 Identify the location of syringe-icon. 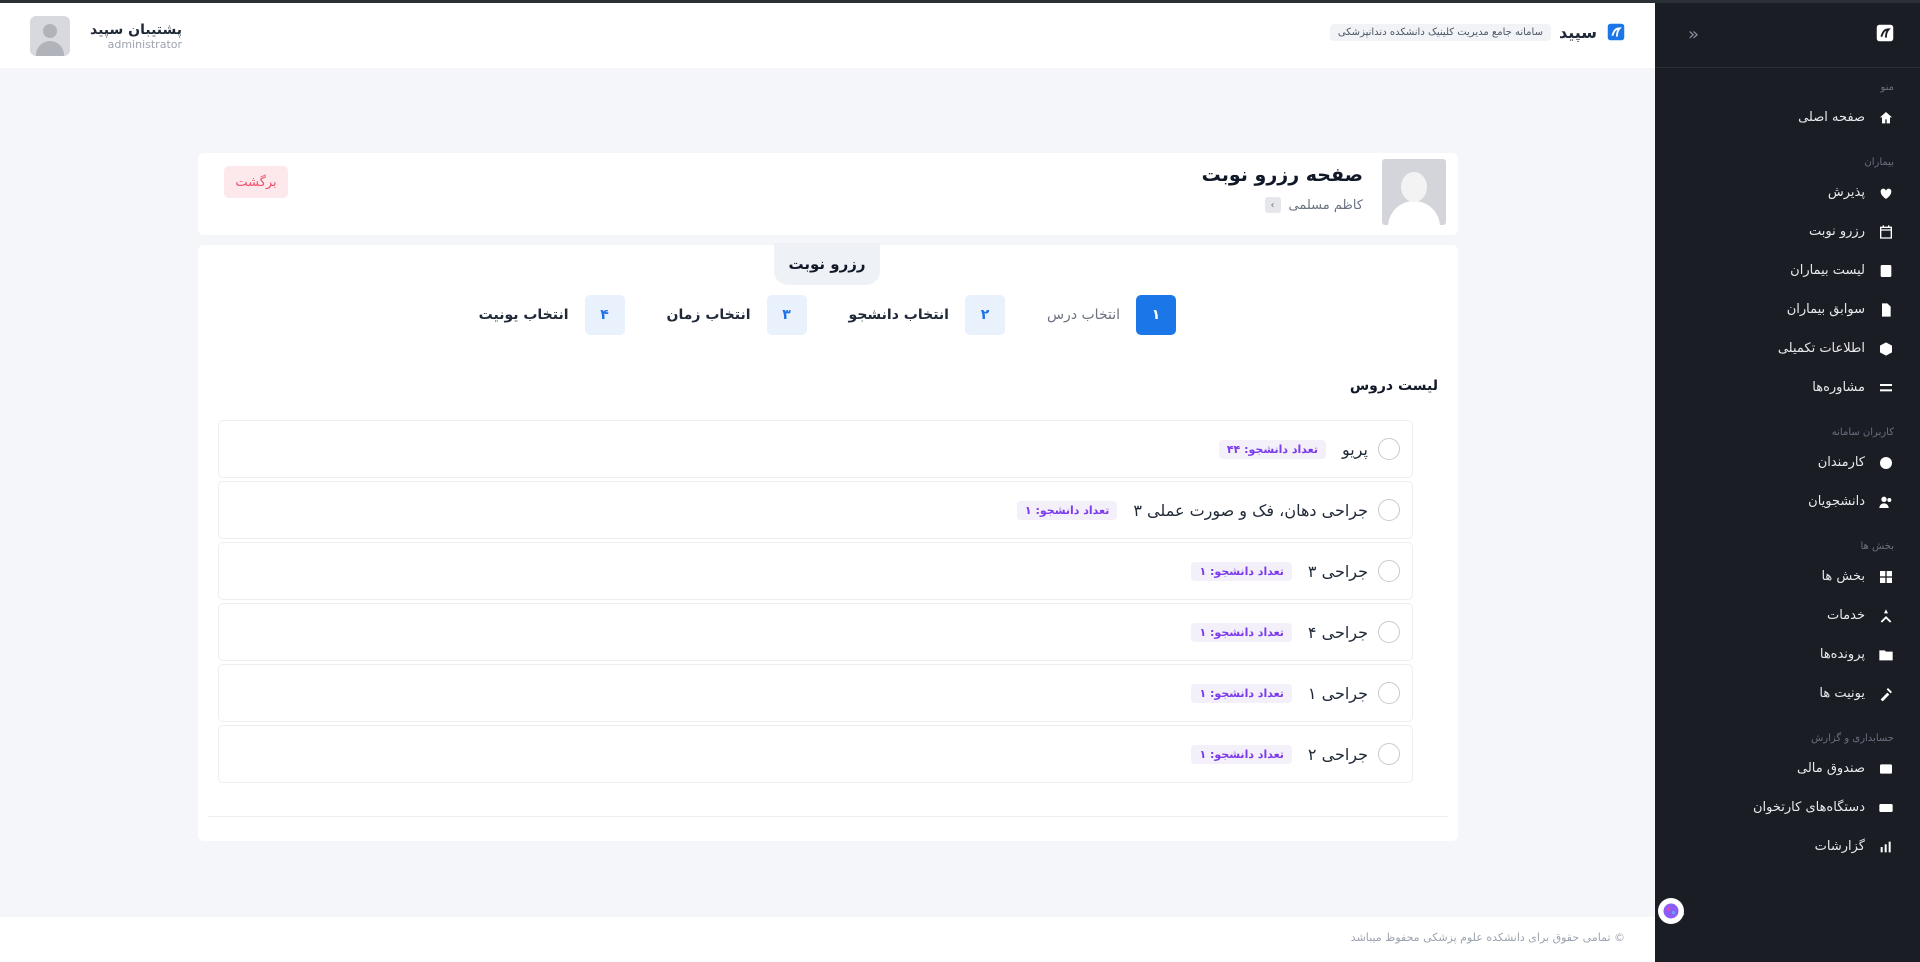
(1886, 694).